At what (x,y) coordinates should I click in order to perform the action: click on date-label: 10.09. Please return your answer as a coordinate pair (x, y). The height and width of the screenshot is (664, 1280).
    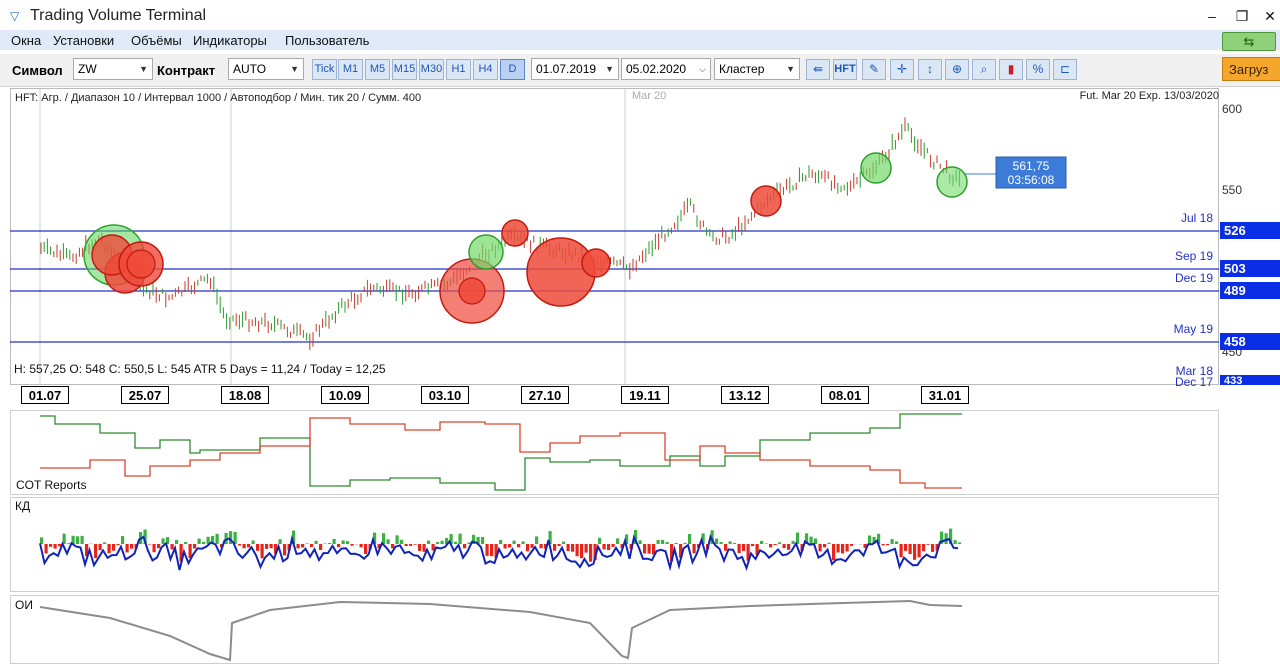
    Looking at the image, I should click on (345, 395).